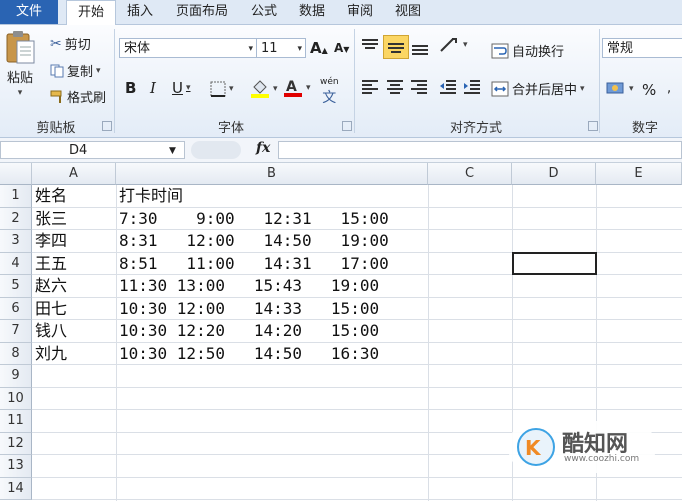  What do you see at coordinates (51, 264) in the screenshot?
I see `cell-a: 王五` at bounding box center [51, 264].